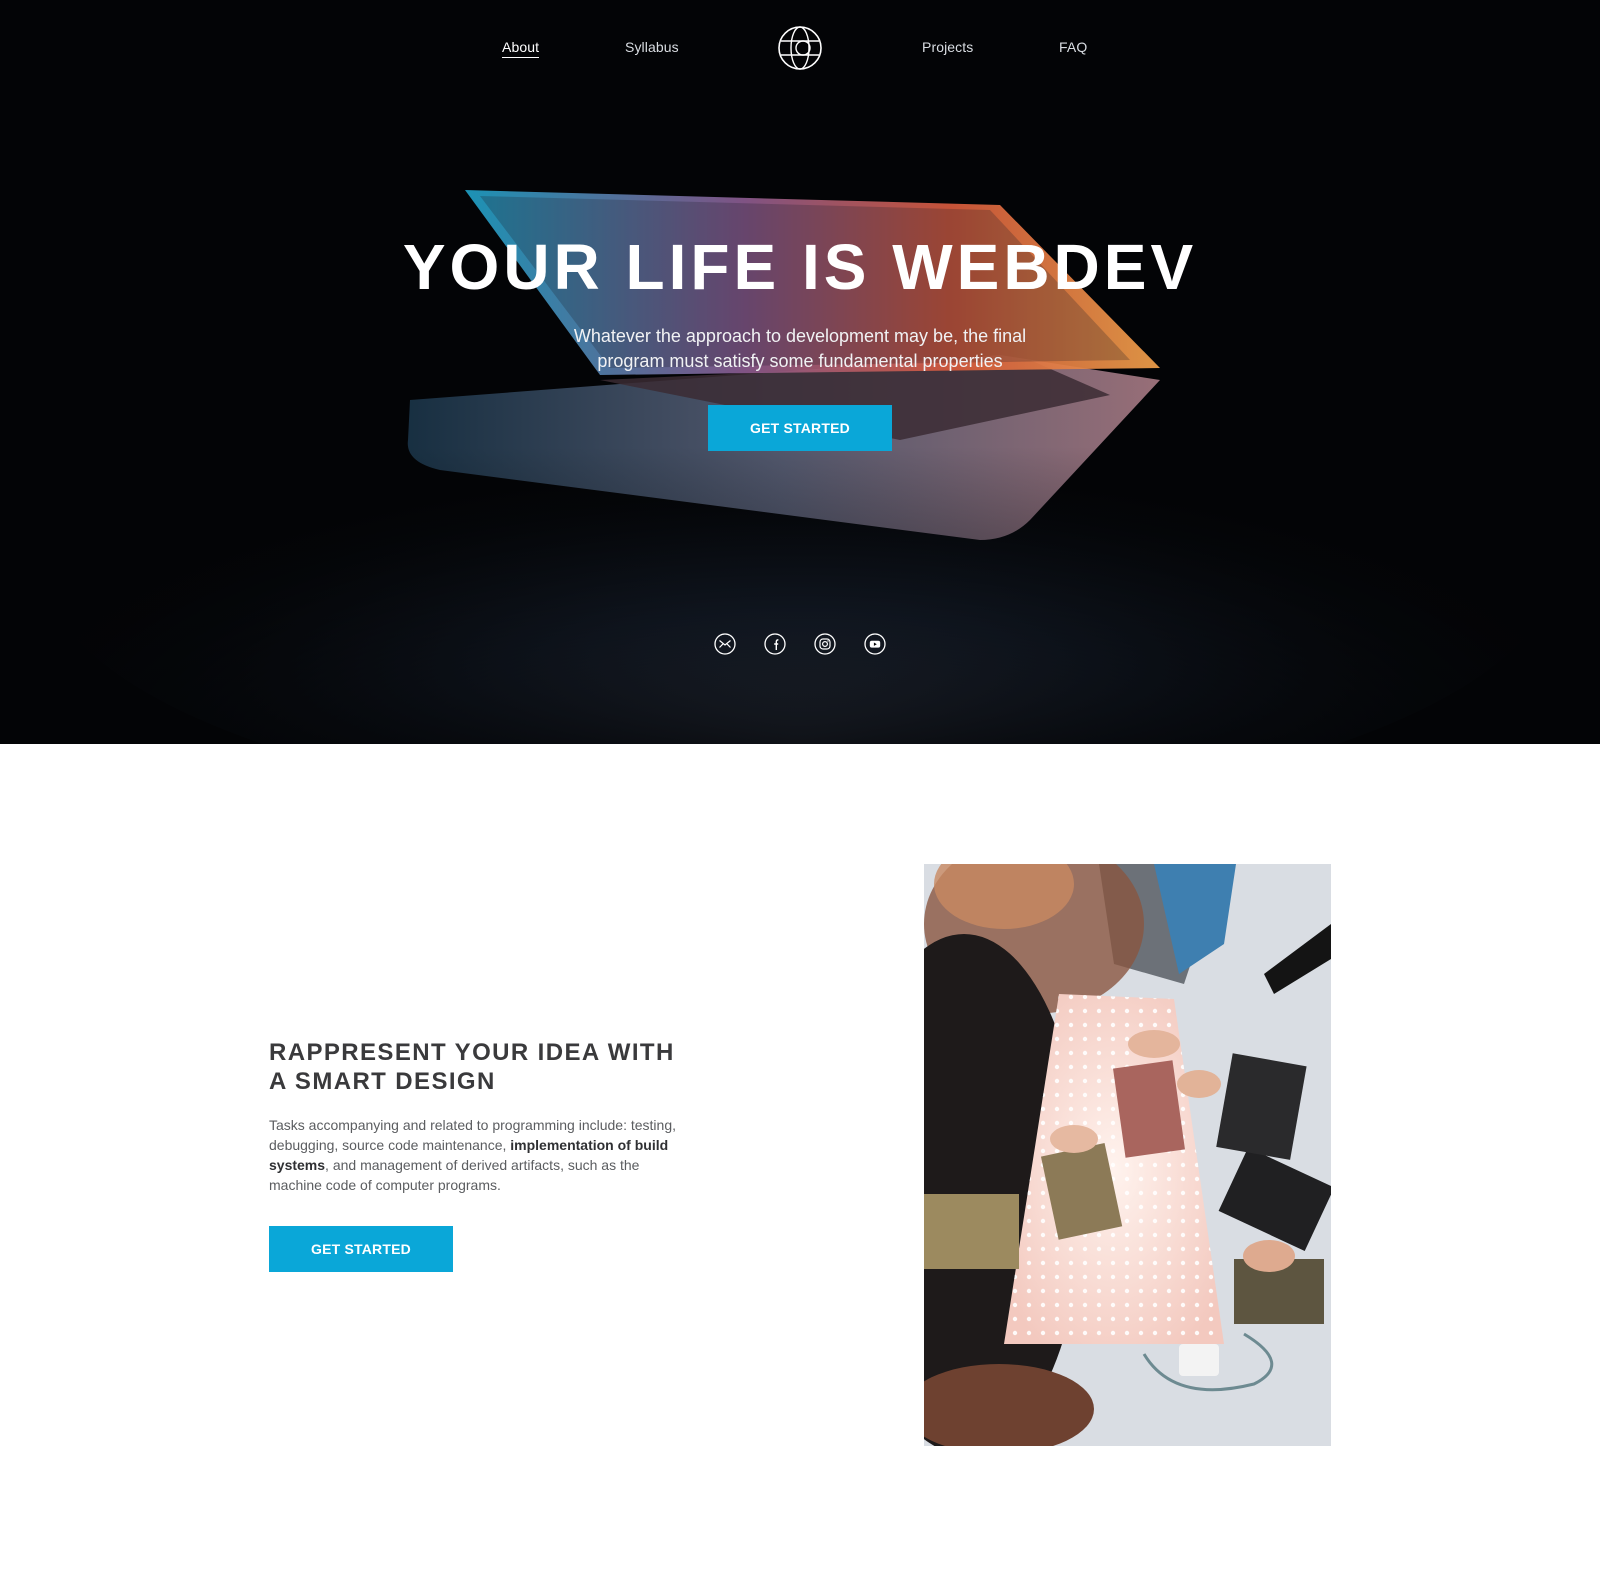 The image size is (1600, 1582). What do you see at coordinates (804, 644) in the screenshot?
I see `social-links` at bounding box center [804, 644].